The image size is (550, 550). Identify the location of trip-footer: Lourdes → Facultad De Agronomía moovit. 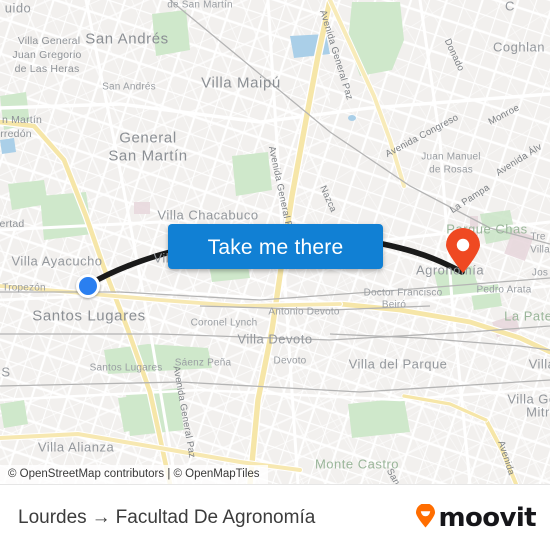
(275, 517).